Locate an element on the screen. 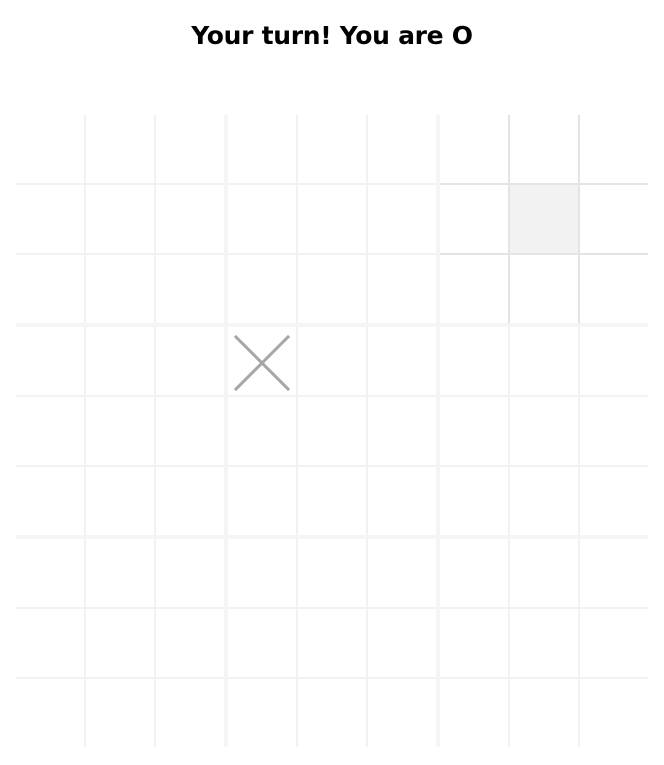  x-mark-icon is located at coordinates (262, 363).